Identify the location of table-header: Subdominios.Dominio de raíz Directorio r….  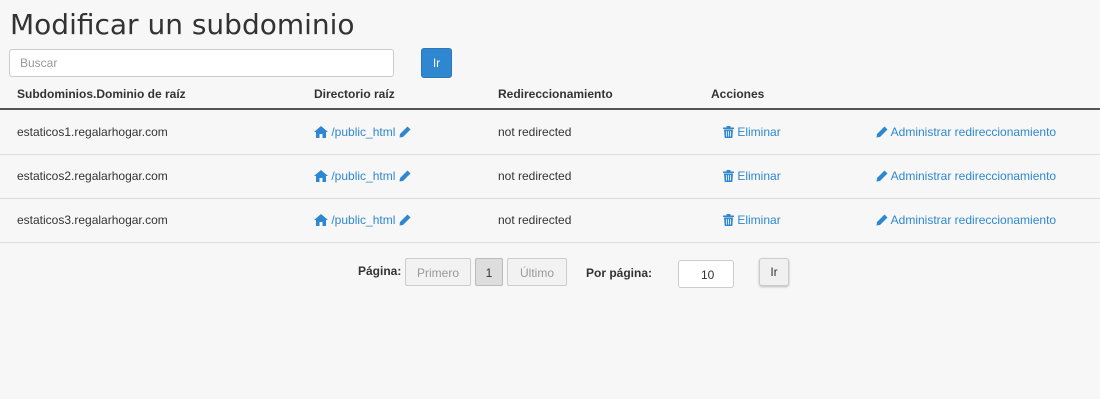
(550, 97).